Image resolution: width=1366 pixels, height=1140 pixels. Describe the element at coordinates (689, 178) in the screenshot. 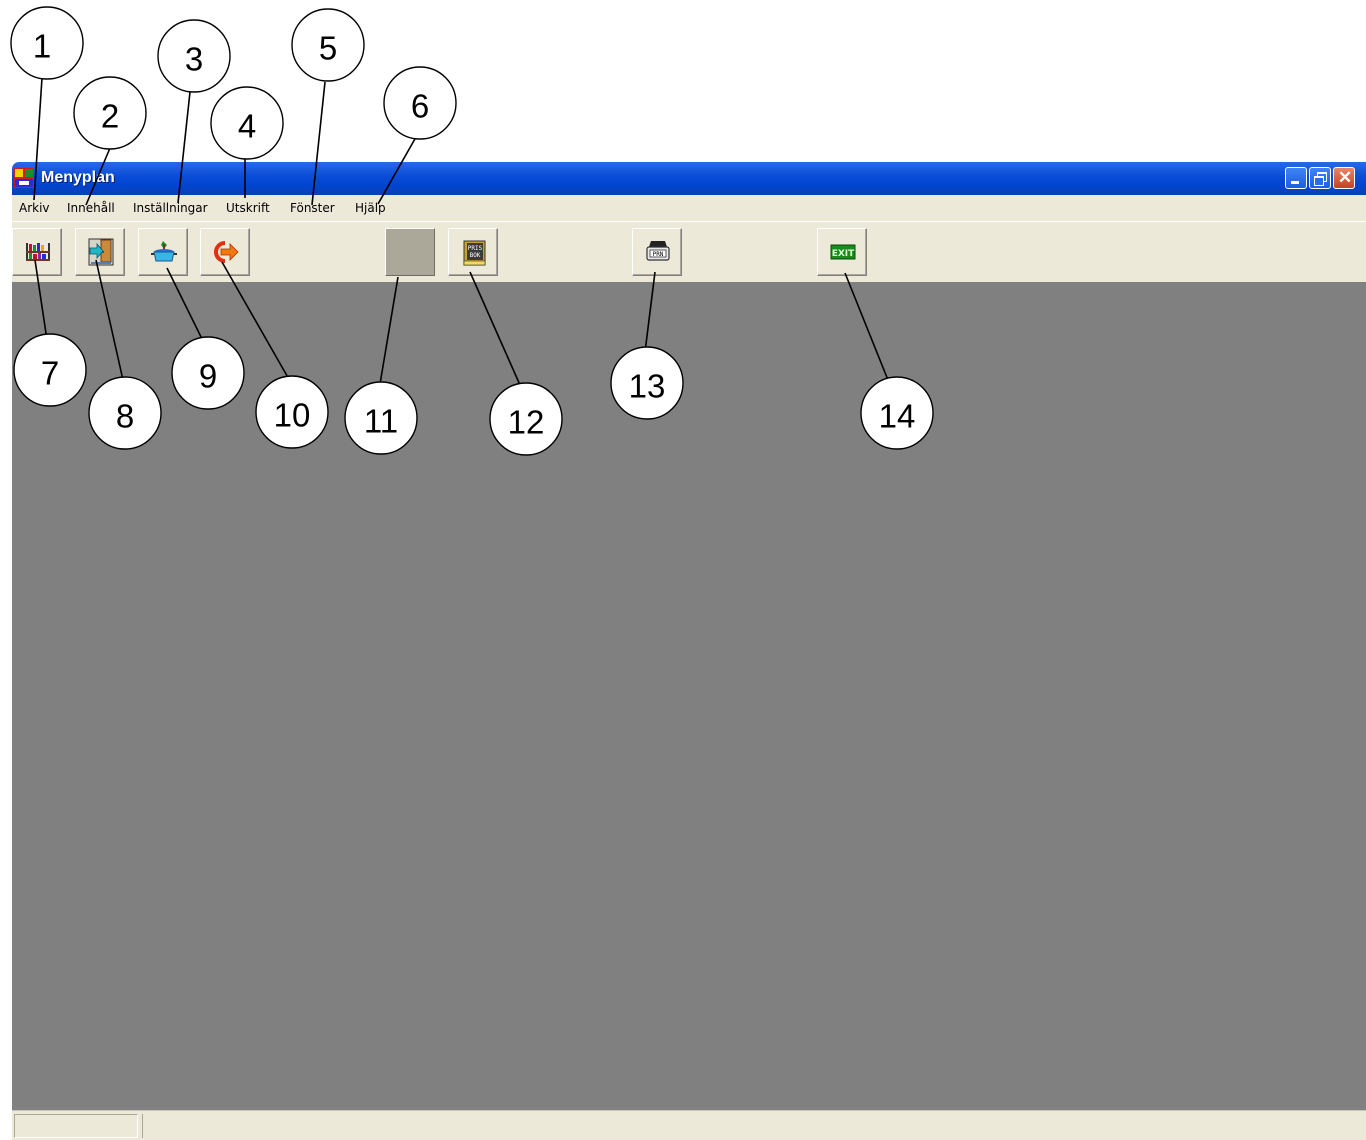

I see `title-bar: Menyplan ✕` at that location.